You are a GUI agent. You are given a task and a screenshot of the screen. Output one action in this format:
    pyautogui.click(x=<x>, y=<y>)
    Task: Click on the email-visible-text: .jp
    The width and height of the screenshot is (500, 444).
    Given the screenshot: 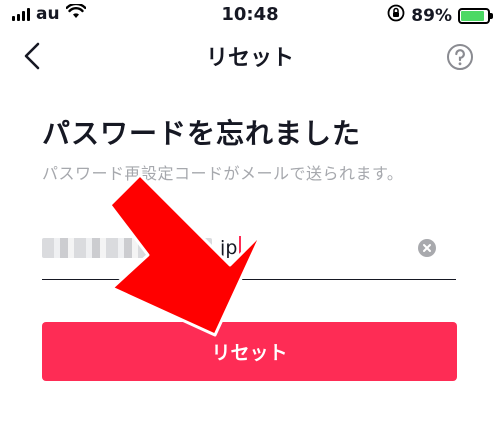 What is the action you would take?
    pyautogui.click(x=226, y=248)
    